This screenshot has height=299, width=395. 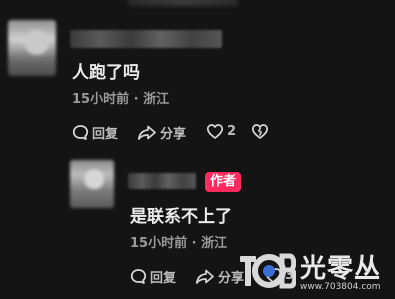 I want to click on like-button: 2, so click(x=221, y=131).